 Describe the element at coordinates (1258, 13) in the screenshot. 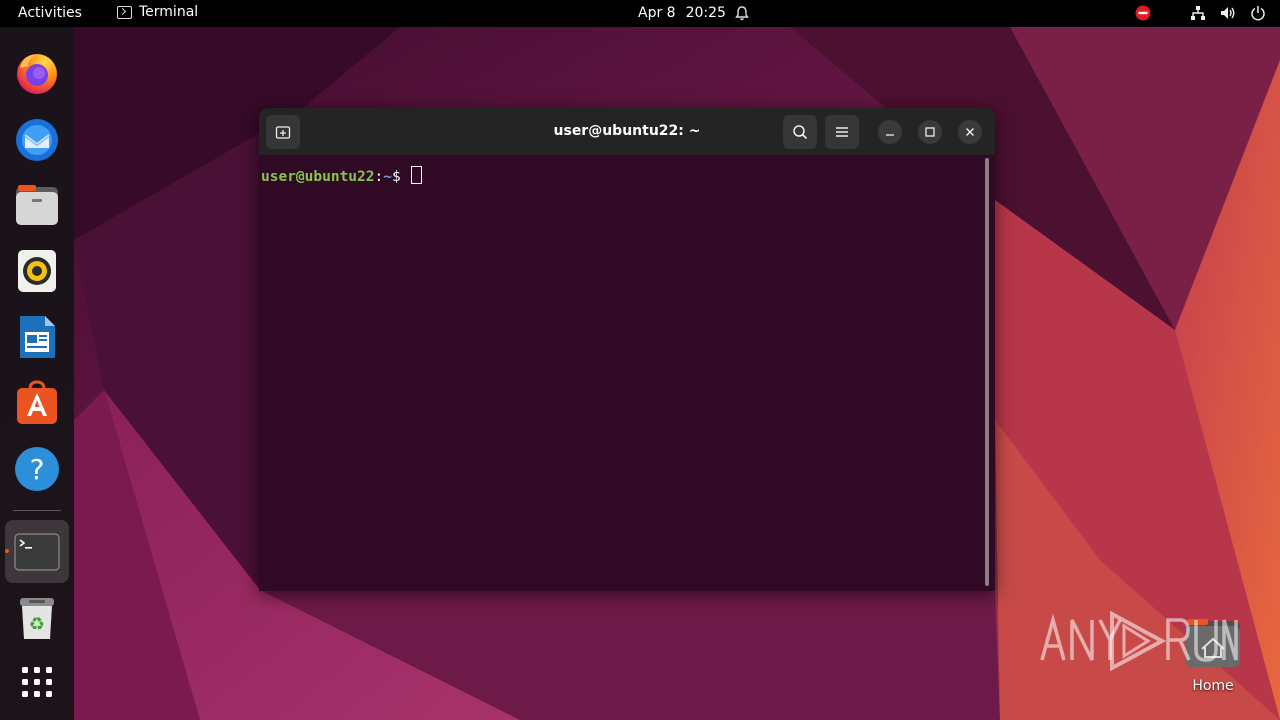

I see `power-icon` at that location.